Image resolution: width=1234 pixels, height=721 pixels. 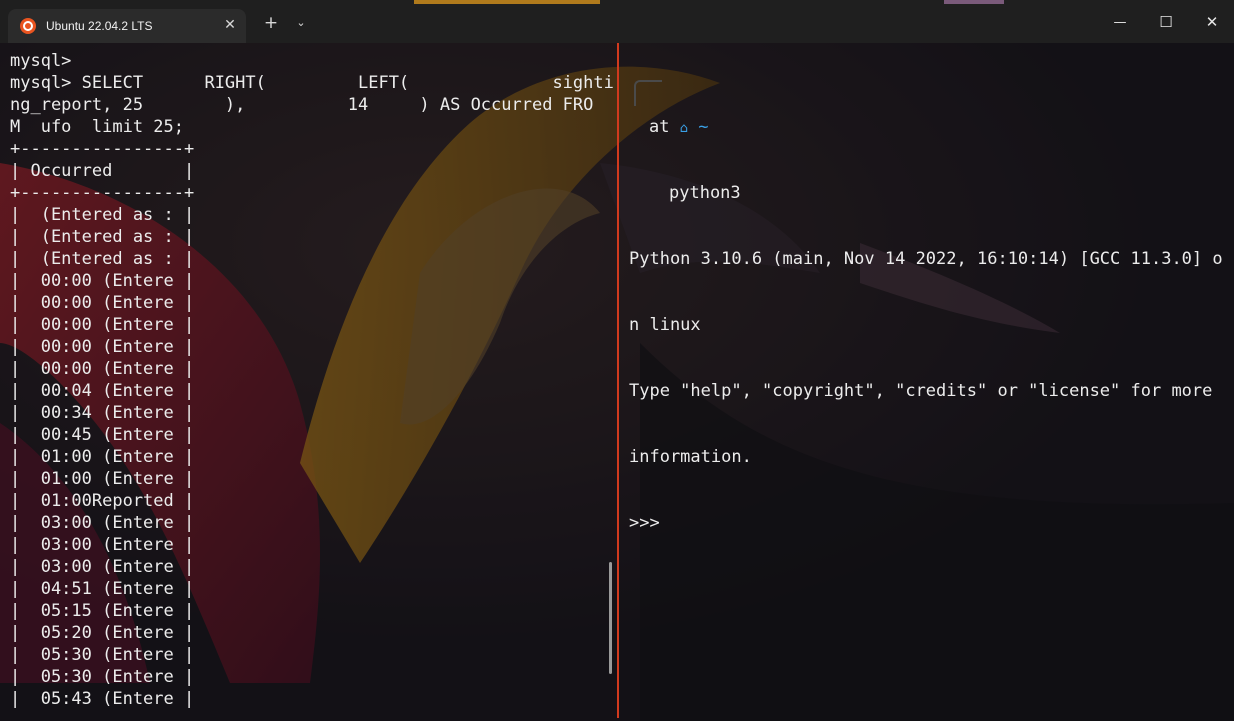 What do you see at coordinates (705, 193) in the screenshot?
I see `command-text: python3` at bounding box center [705, 193].